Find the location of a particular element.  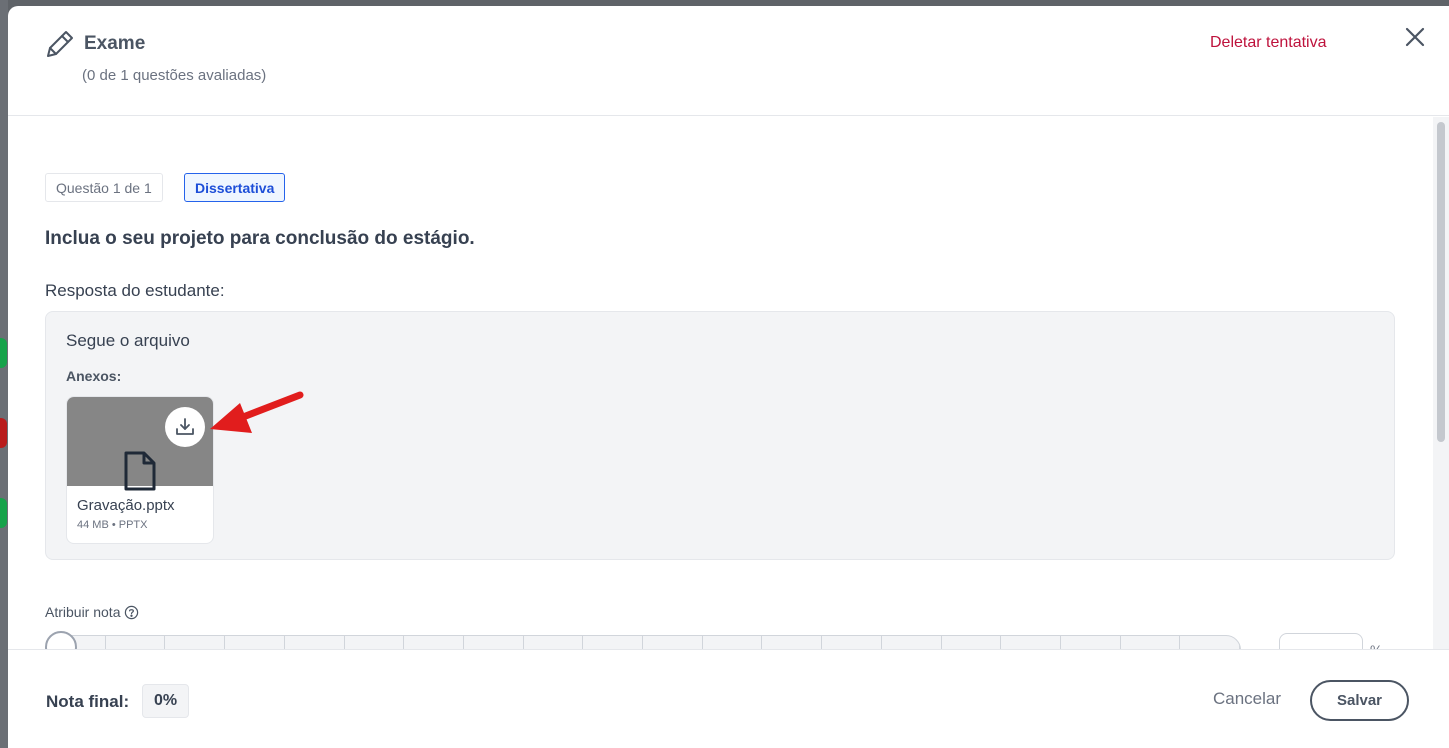

answer-label: Resposta do estudante: is located at coordinates (135, 290).